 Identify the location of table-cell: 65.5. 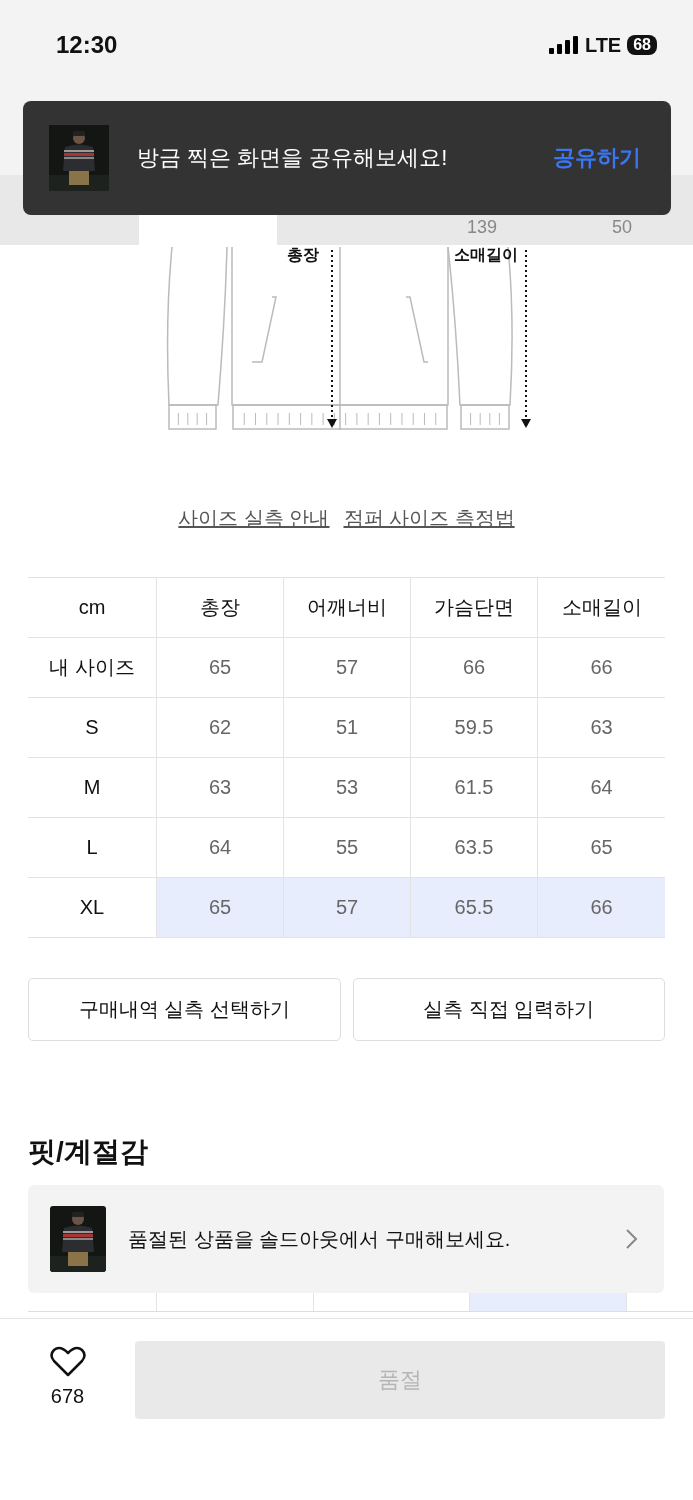
(474, 907).